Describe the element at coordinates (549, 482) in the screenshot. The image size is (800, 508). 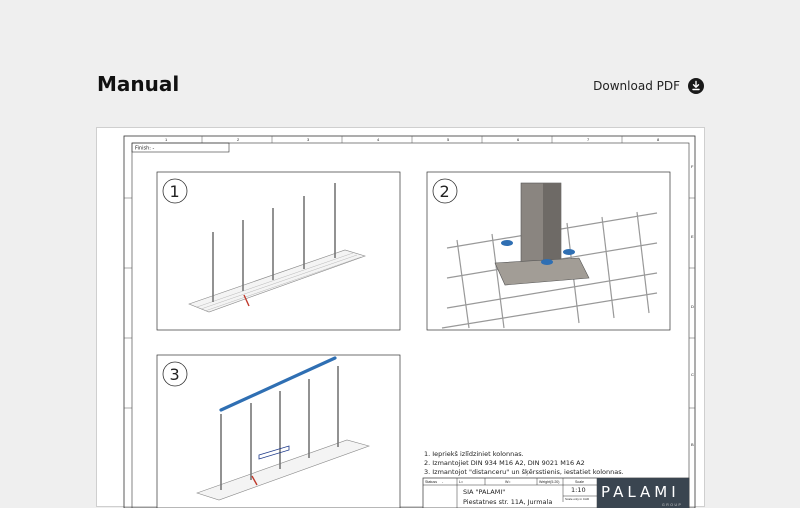
I see `weight-label: Weight(5.20)` at that location.